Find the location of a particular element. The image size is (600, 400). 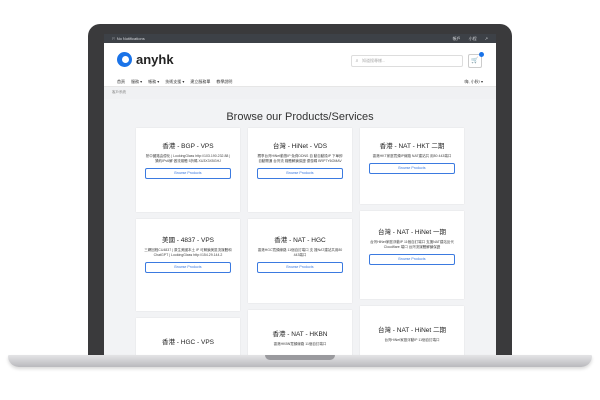

nav-item-home: 首頁 is located at coordinates (121, 82).